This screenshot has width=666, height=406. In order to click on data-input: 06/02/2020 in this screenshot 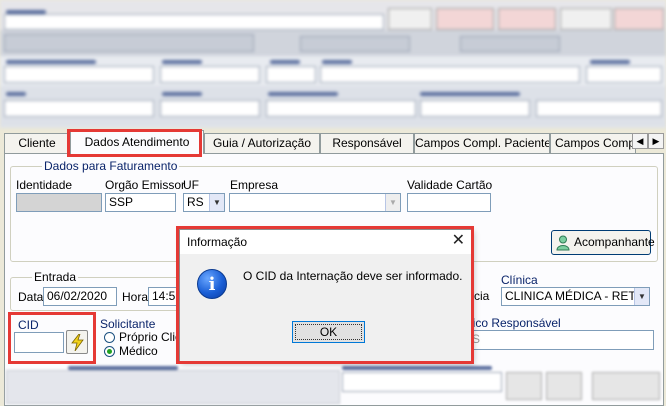, I will do `click(80, 296)`.